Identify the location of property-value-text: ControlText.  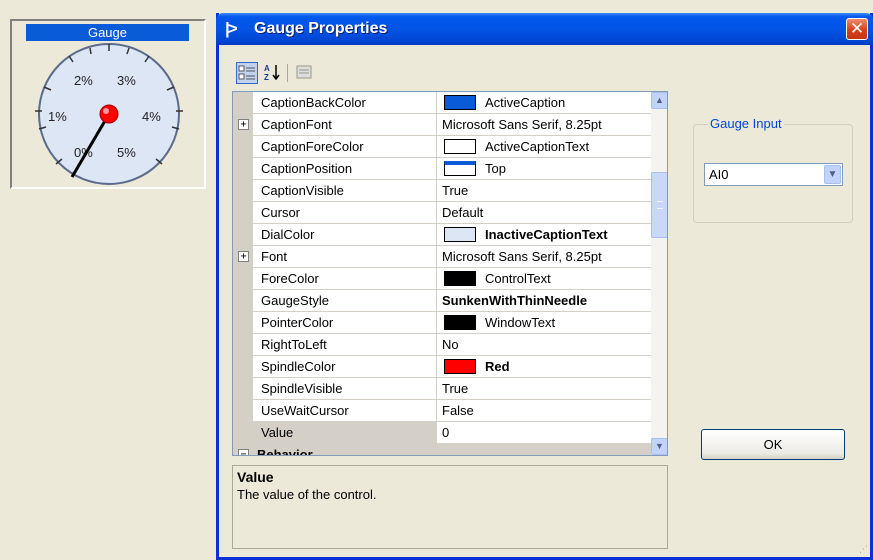
(518, 278).